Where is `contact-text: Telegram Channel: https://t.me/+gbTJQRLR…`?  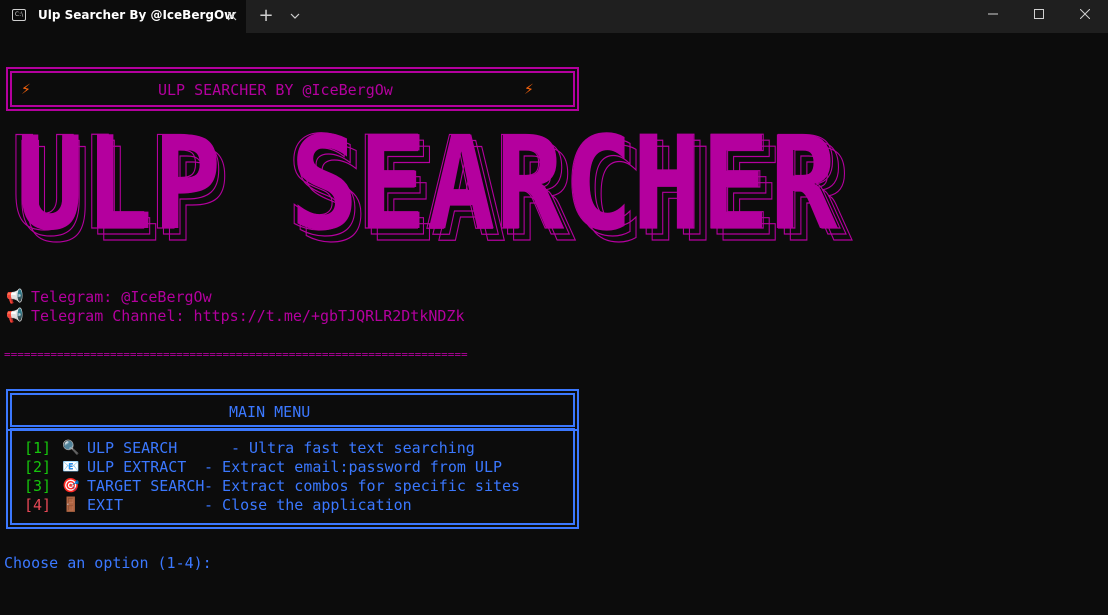
contact-text: Telegram Channel: https://t.me/+gbTJQRLR… is located at coordinates (248, 316).